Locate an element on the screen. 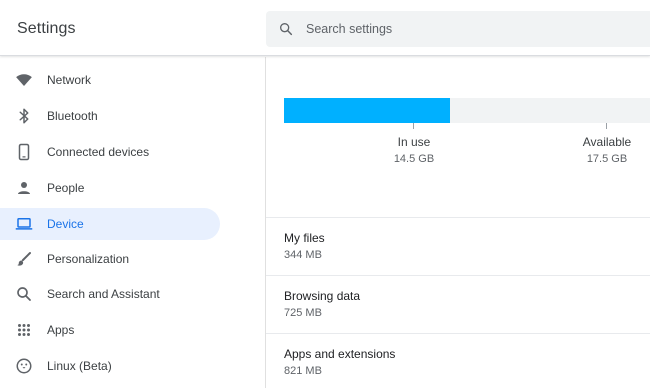  sidebar-item-people: People is located at coordinates (110, 188).